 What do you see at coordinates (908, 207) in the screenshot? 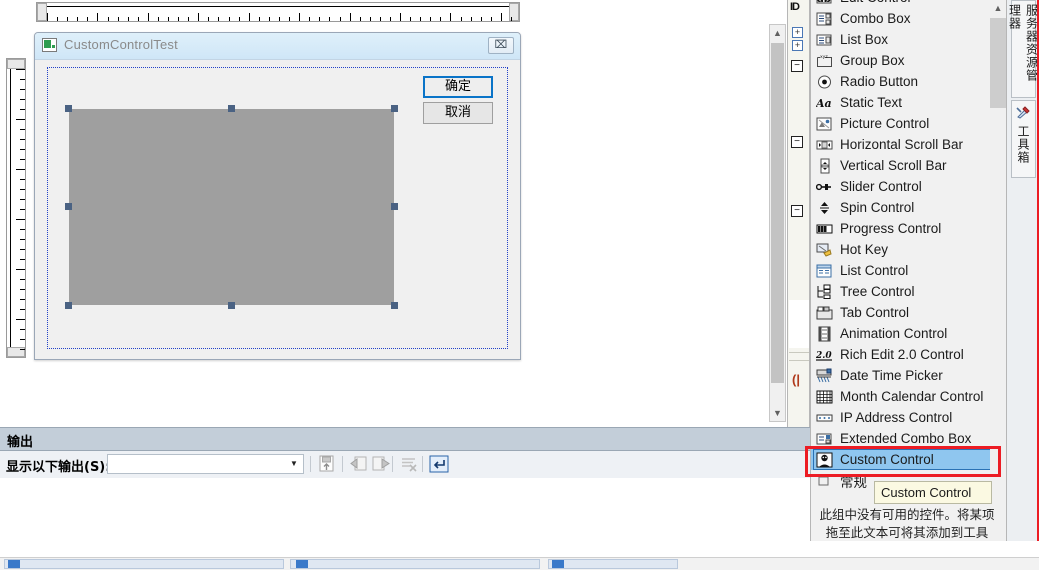
I see `toolbox-item: Spin Control` at bounding box center [908, 207].